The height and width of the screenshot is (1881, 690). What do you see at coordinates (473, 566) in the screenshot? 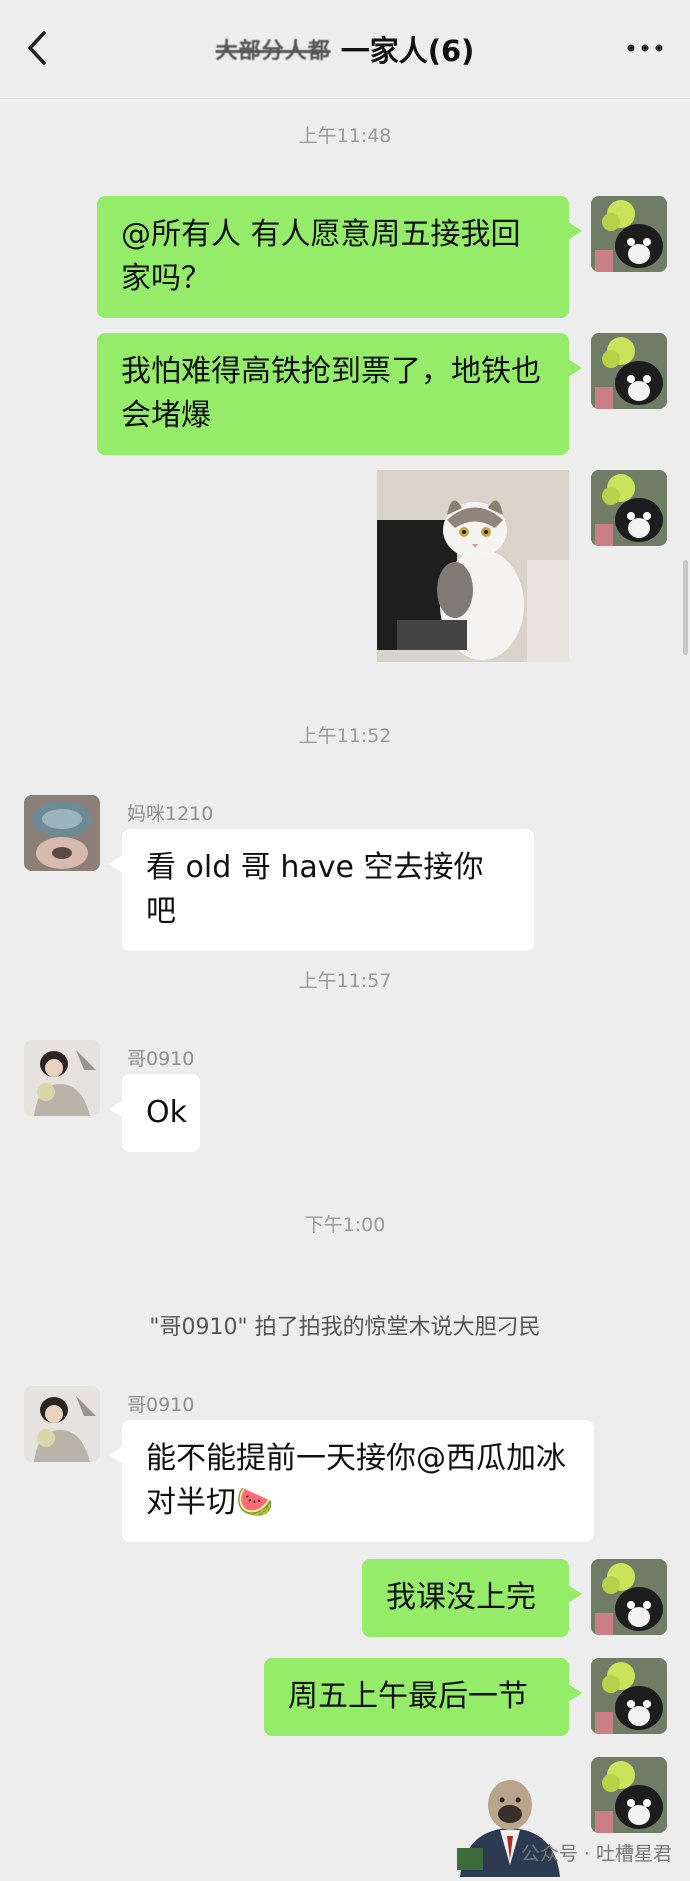
I see `cat-photo-message` at bounding box center [473, 566].